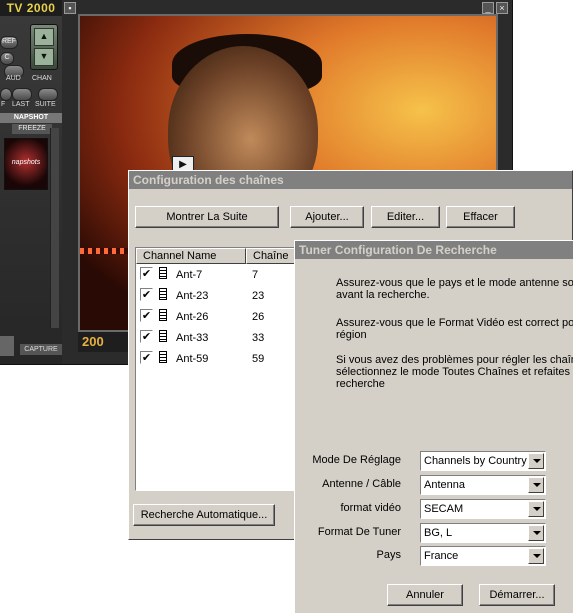 The height and width of the screenshot is (613, 573). Describe the element at coordinates (192, 317) in the screenshot. I see `channel-name: Ant-26` at that location.